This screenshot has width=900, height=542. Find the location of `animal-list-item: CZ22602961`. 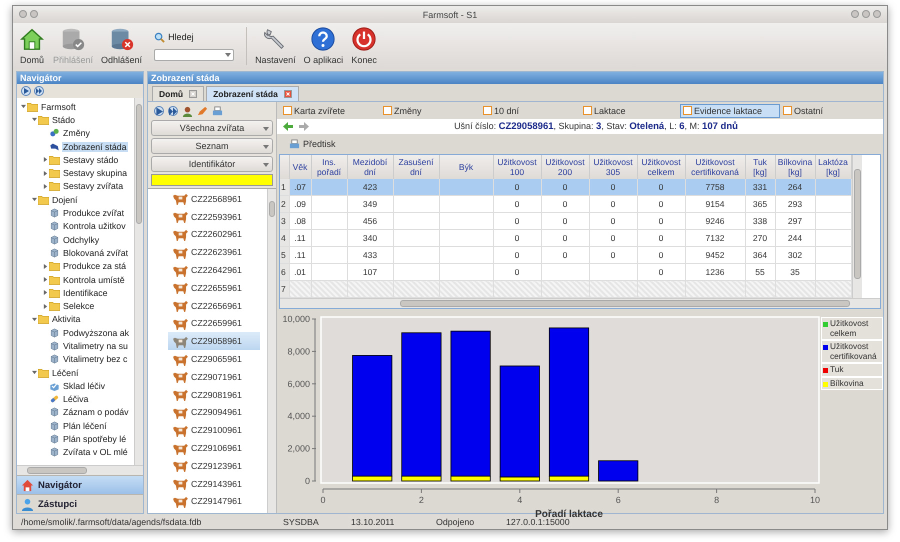

animal-list-item: CZ22602961 is located at coordinates (214, 235).